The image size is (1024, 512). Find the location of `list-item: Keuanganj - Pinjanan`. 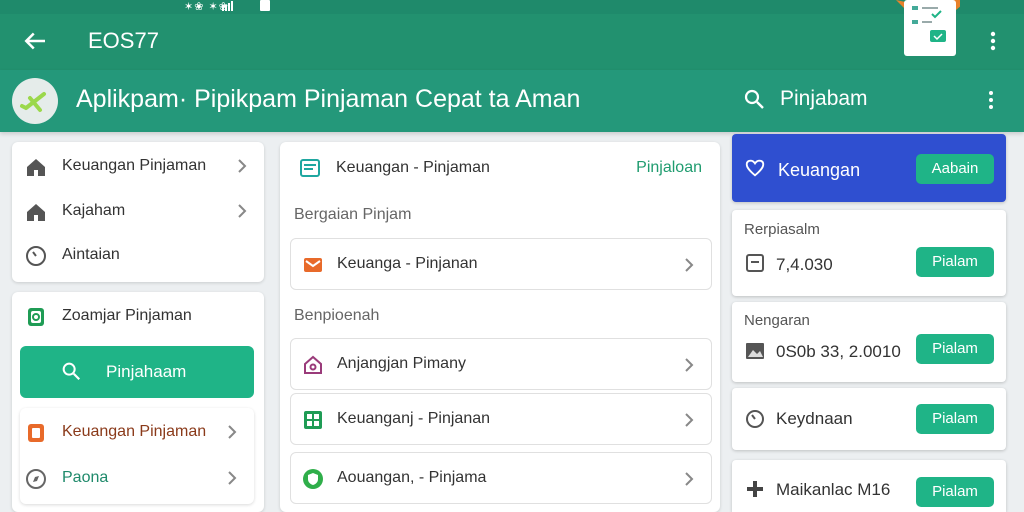

list-item: Keuanganj - Pinjanan is located at coordinates (501, 419).